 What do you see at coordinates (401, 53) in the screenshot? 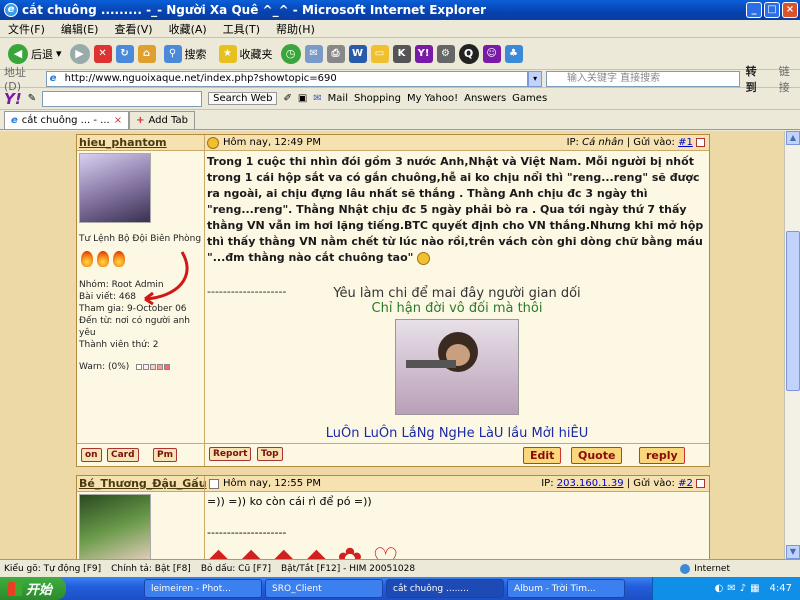
I see `k-icon: K` at bounding box center [401, 53].